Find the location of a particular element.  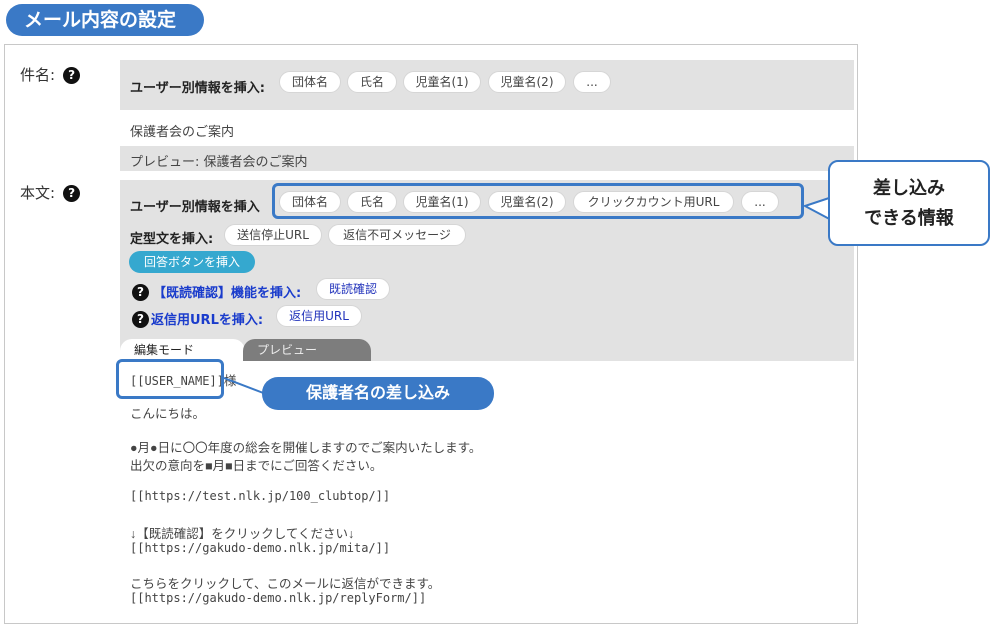

callout-line-1: 差し込み is located at coordinates (909, 188).